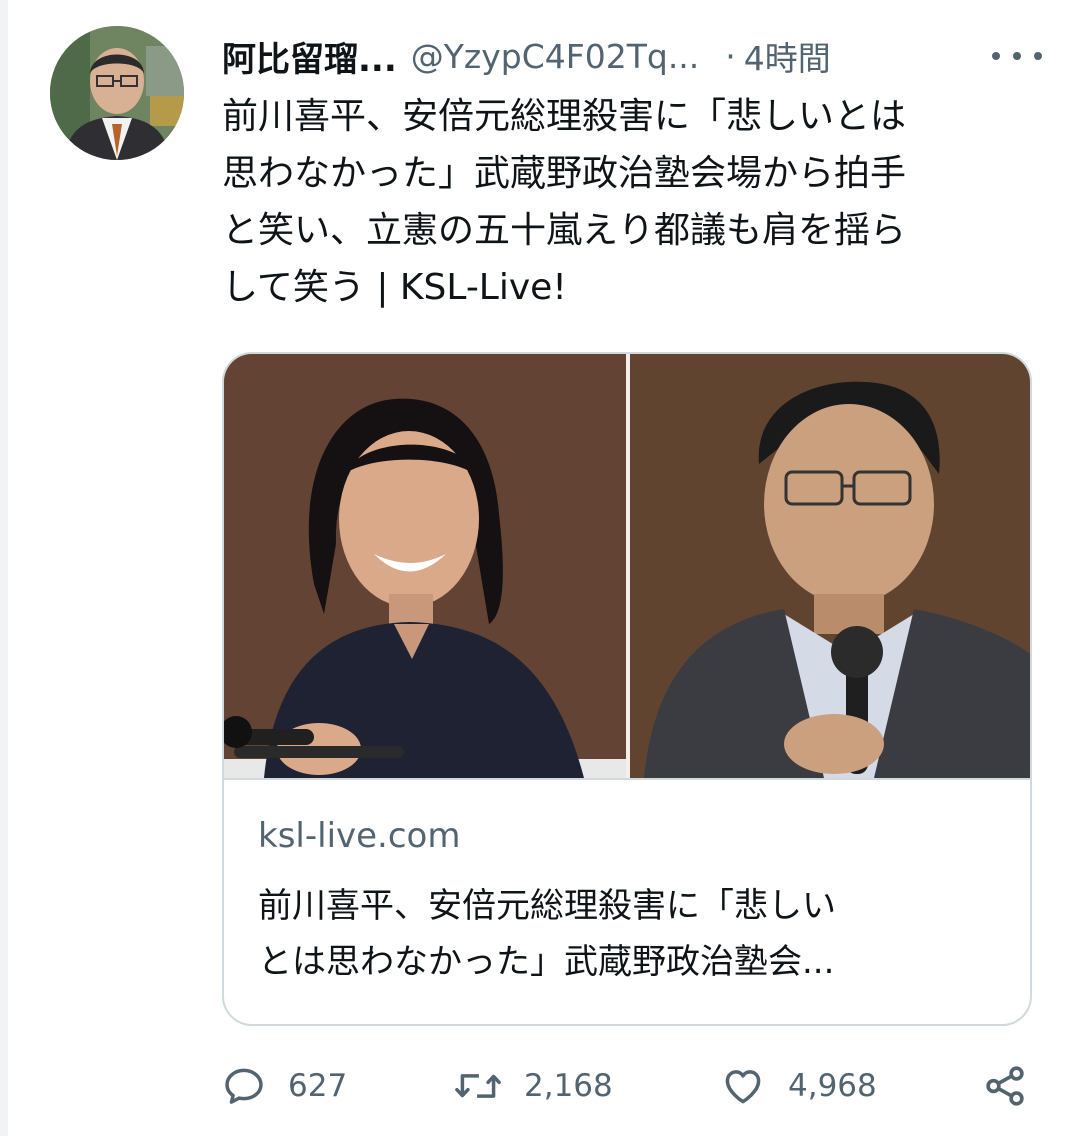 The height and width of the screenshot is (1136, 1080). What do you see at coordinates (4, 568) in the screenshot?
I see `left-edge-divider` at bounding box center [4, 568].